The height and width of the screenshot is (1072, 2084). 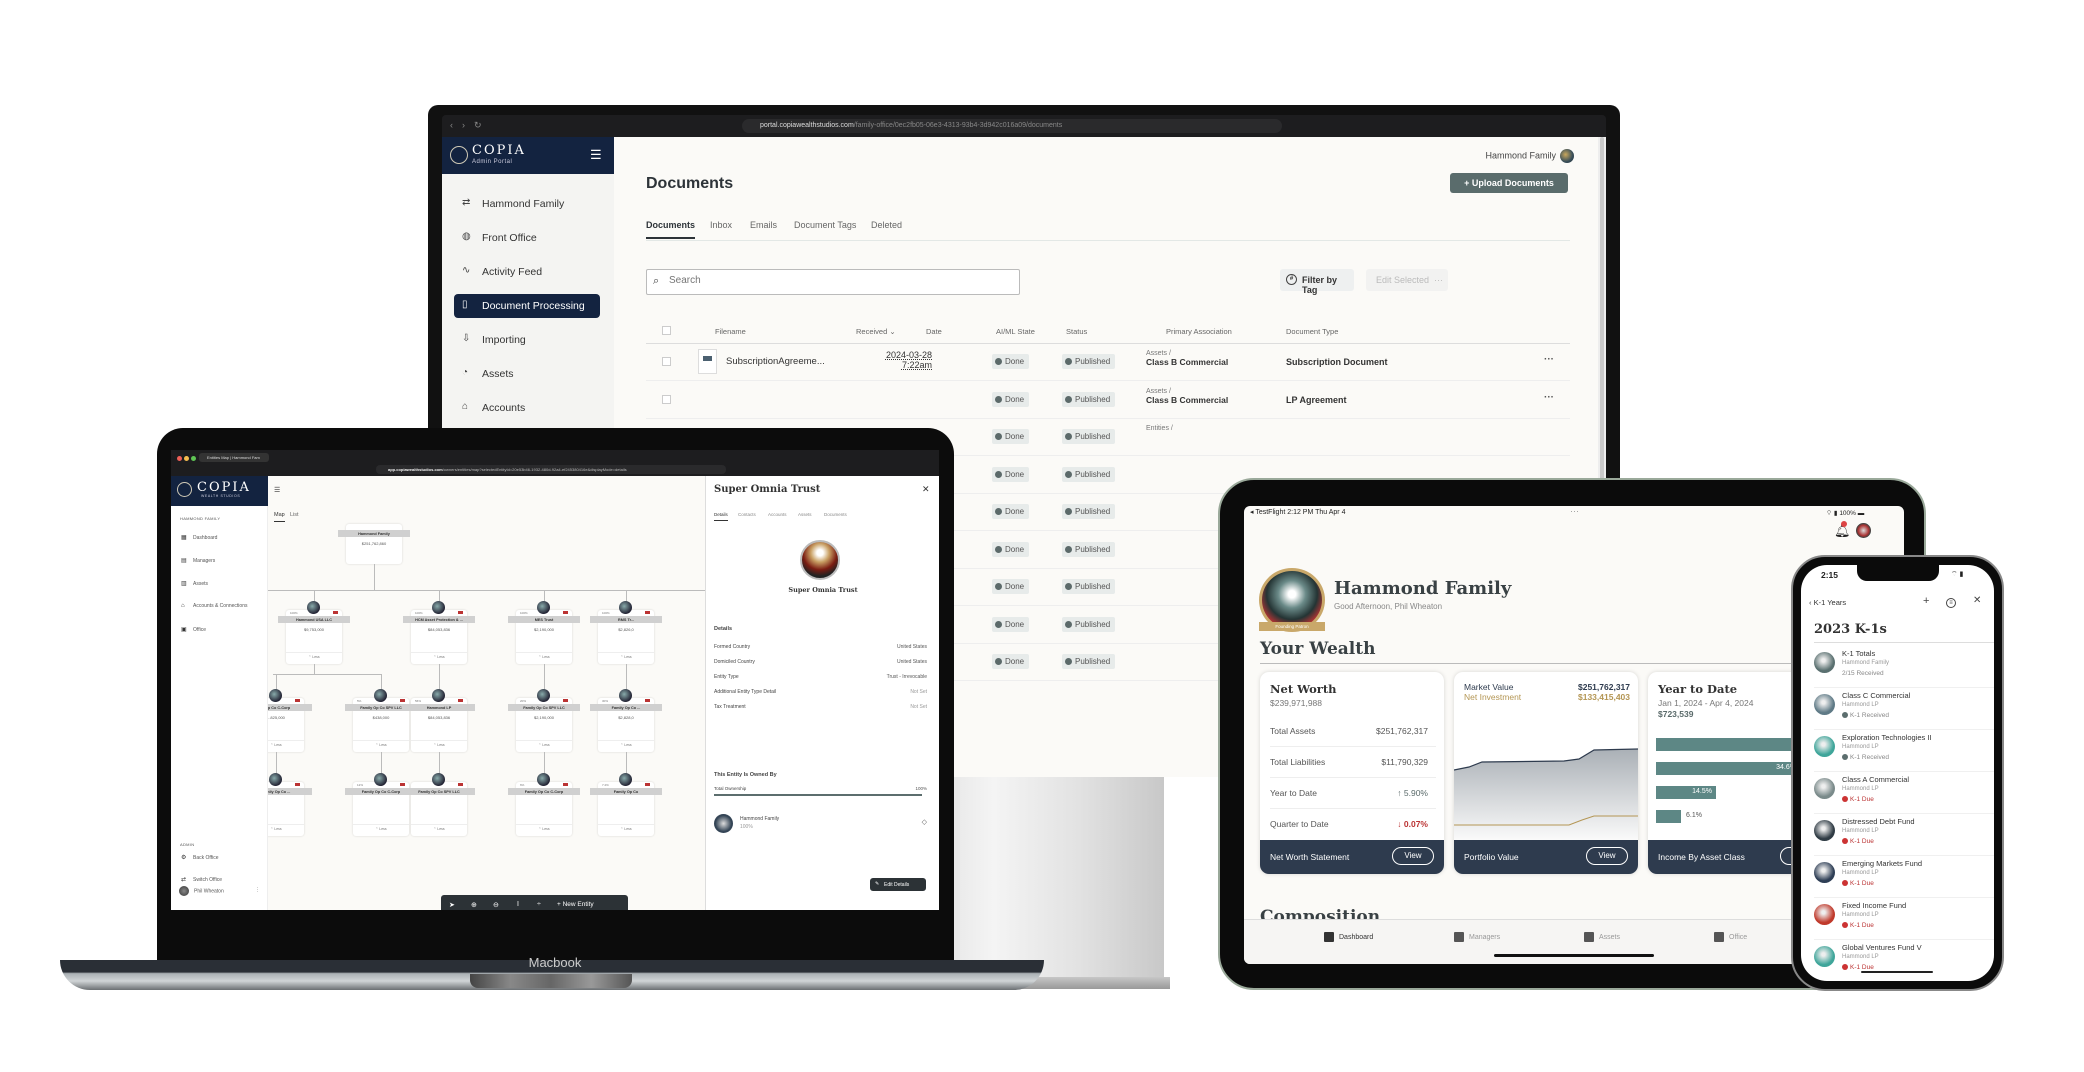 What do you see at coordinates (214, 606) in the screenshot?
I see `sidebar-item-accounts-connections: ⌂ Accounts & Connections` at bounding box center [214, 606].